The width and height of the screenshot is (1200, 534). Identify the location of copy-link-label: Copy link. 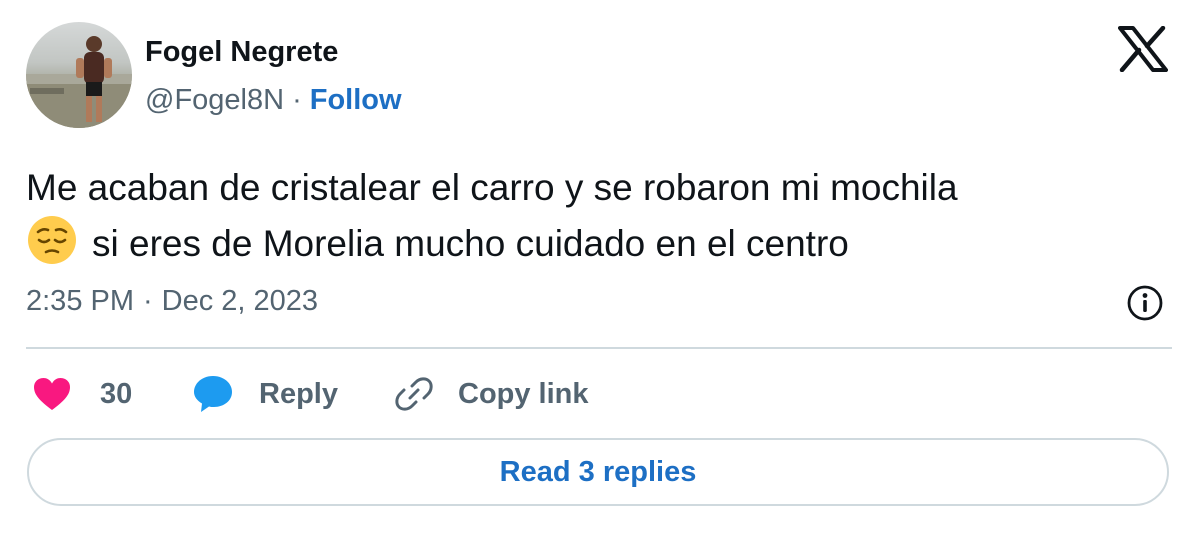
(523, 393).